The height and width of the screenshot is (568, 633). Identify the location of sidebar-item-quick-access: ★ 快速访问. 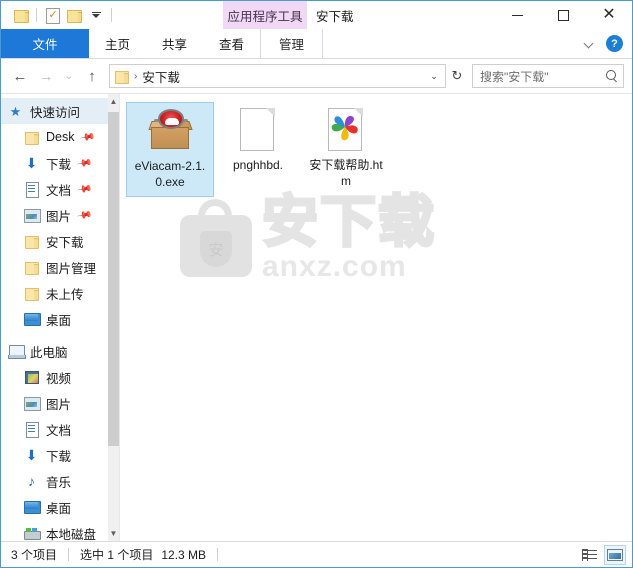
(60, 111).